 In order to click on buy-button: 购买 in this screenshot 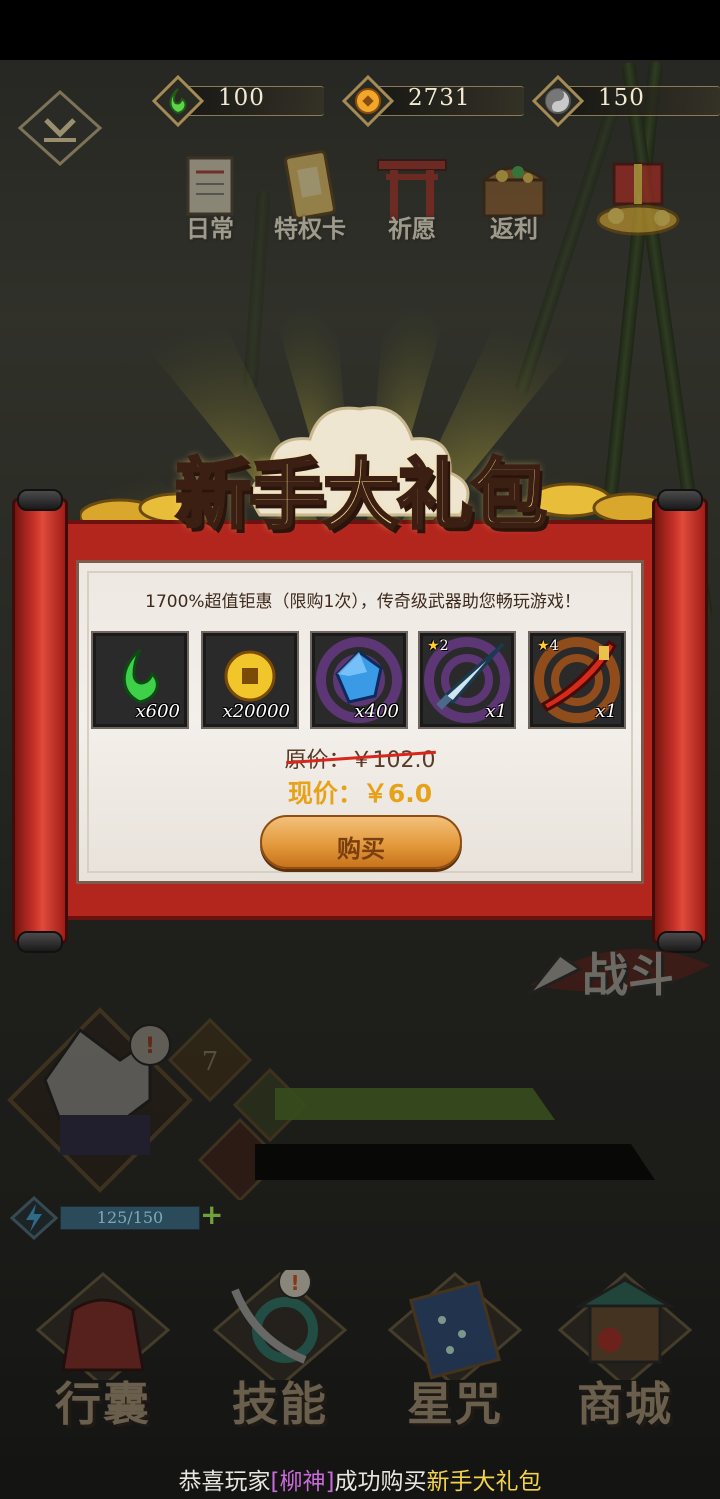, I will do `click(361, 842)`.